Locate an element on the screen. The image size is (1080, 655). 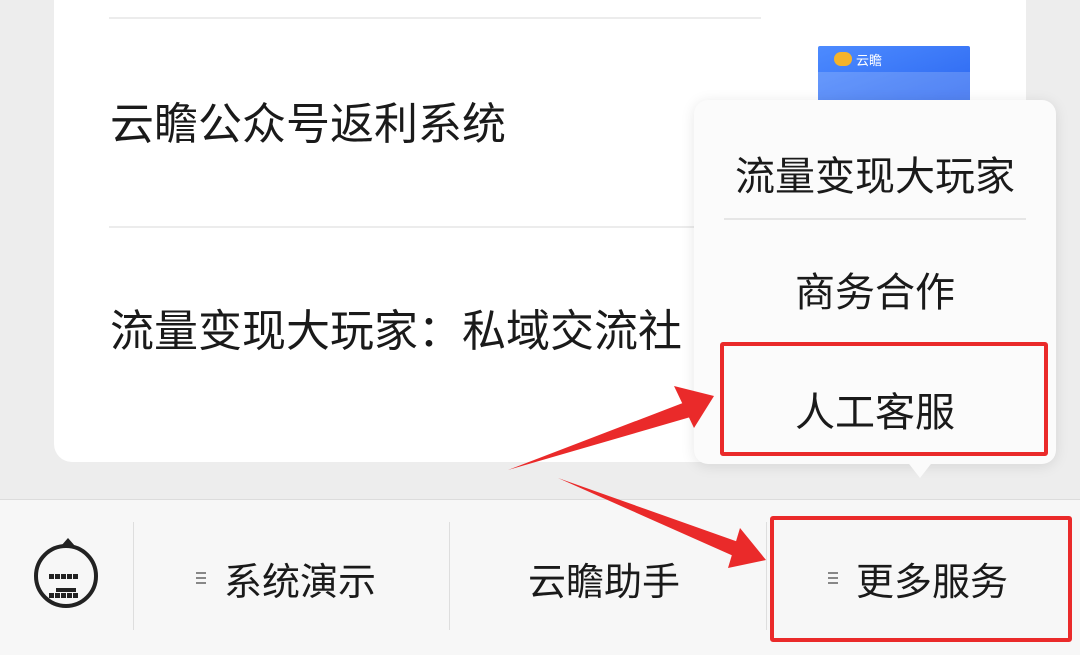
arrow-shaft-to-more-services is located at coordinates (651, 518).